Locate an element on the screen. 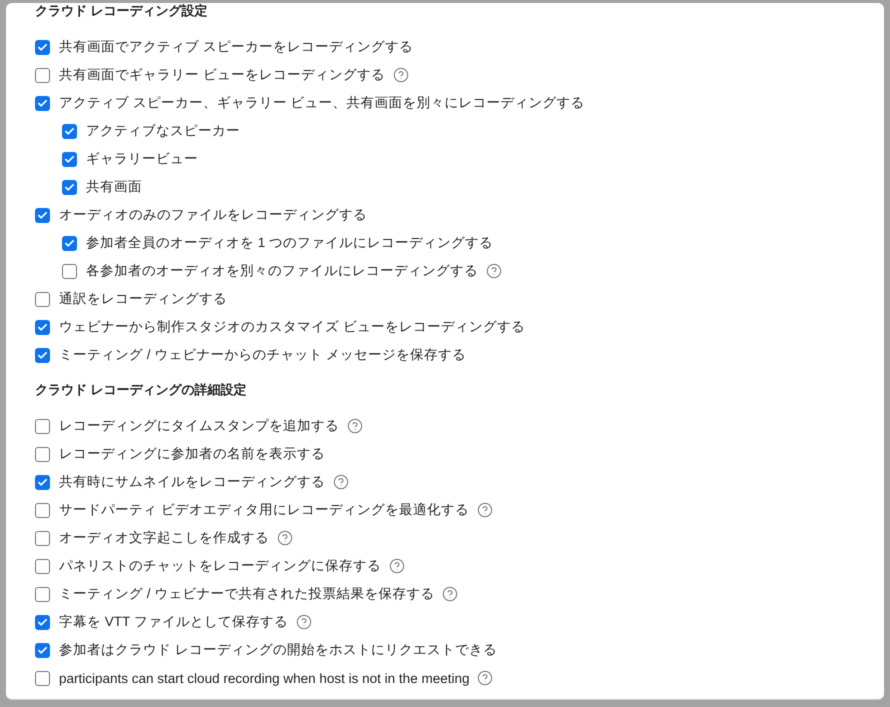 The width and height of the screenshot is (890, 707). option-label: パネリストのチャットをレコーディングに保存する is located at coordinates (220, 566).